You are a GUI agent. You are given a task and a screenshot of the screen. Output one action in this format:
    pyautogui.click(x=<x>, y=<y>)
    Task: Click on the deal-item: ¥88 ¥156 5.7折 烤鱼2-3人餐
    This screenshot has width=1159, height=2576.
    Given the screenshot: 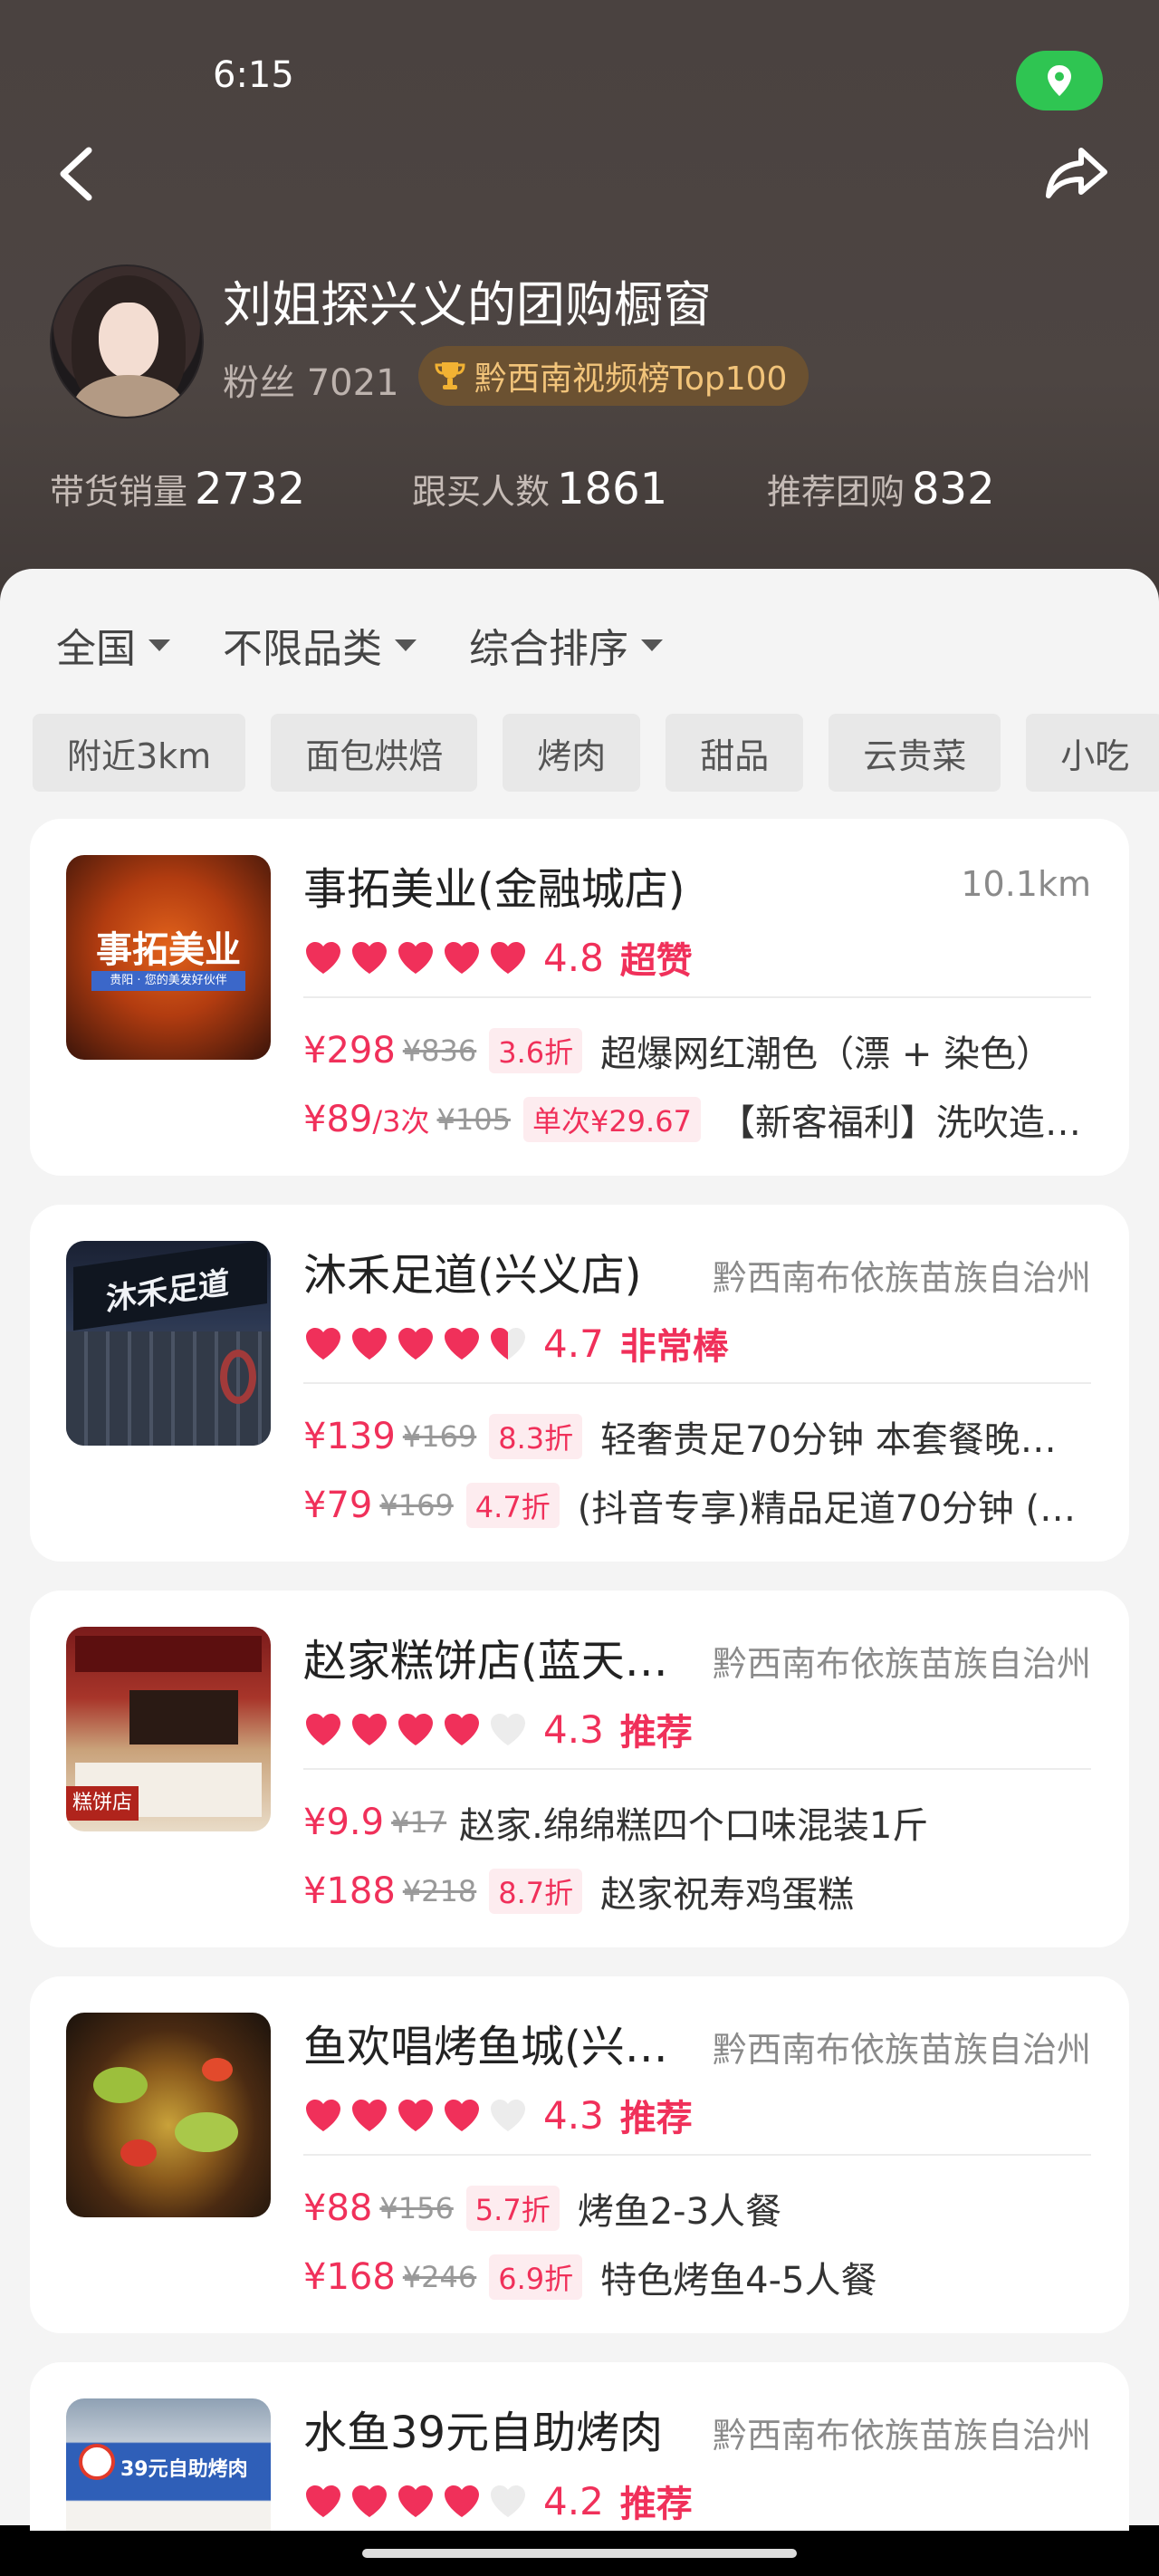 What is the action you would take?
    pyautogui.click(x=697, y=2208)
    